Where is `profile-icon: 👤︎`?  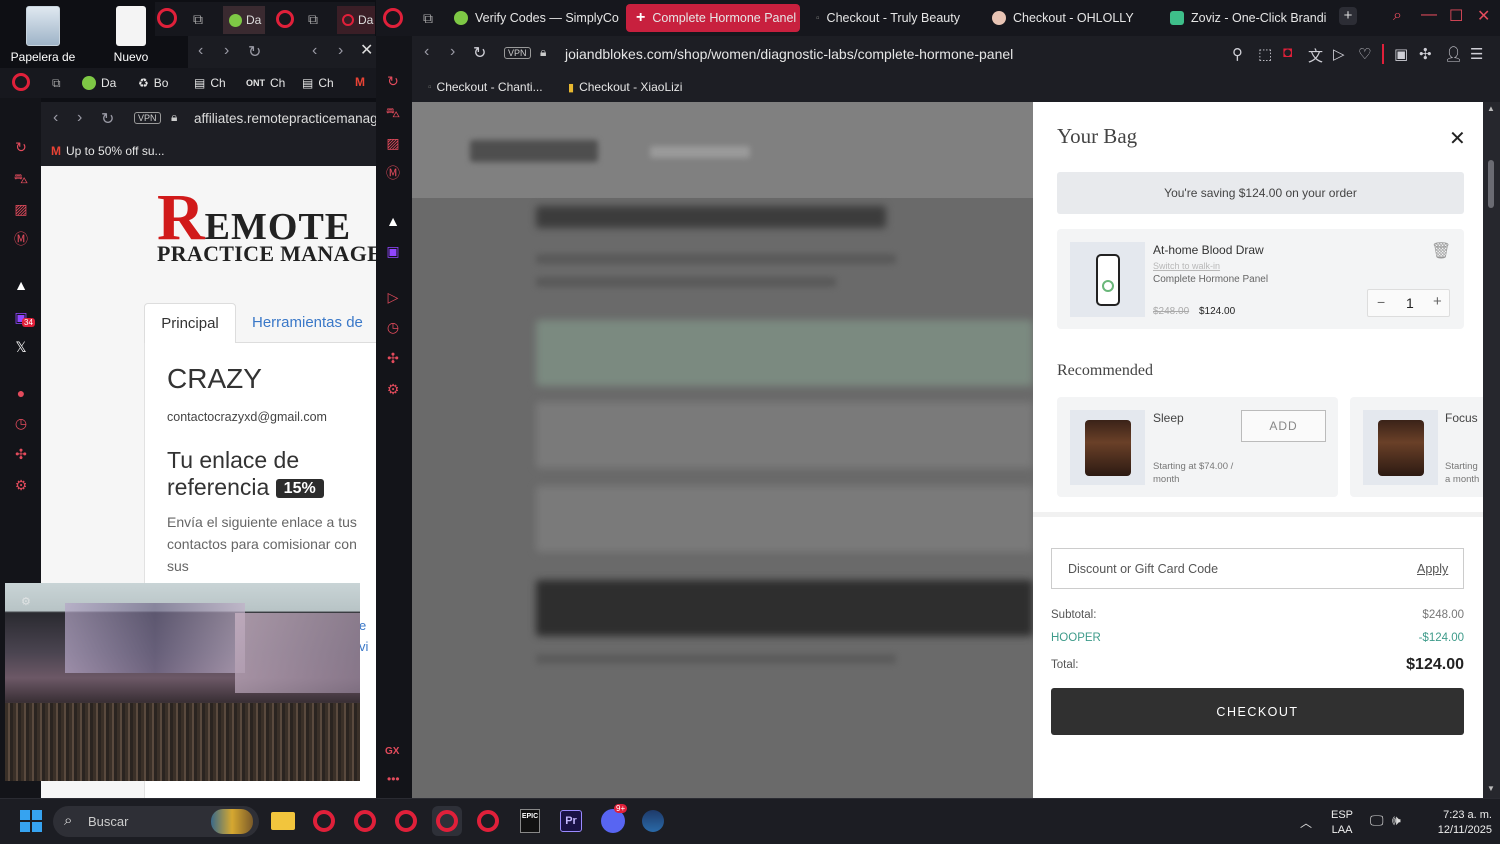
profile-icon: 👤︎ is located at coordinates (1453, 54).